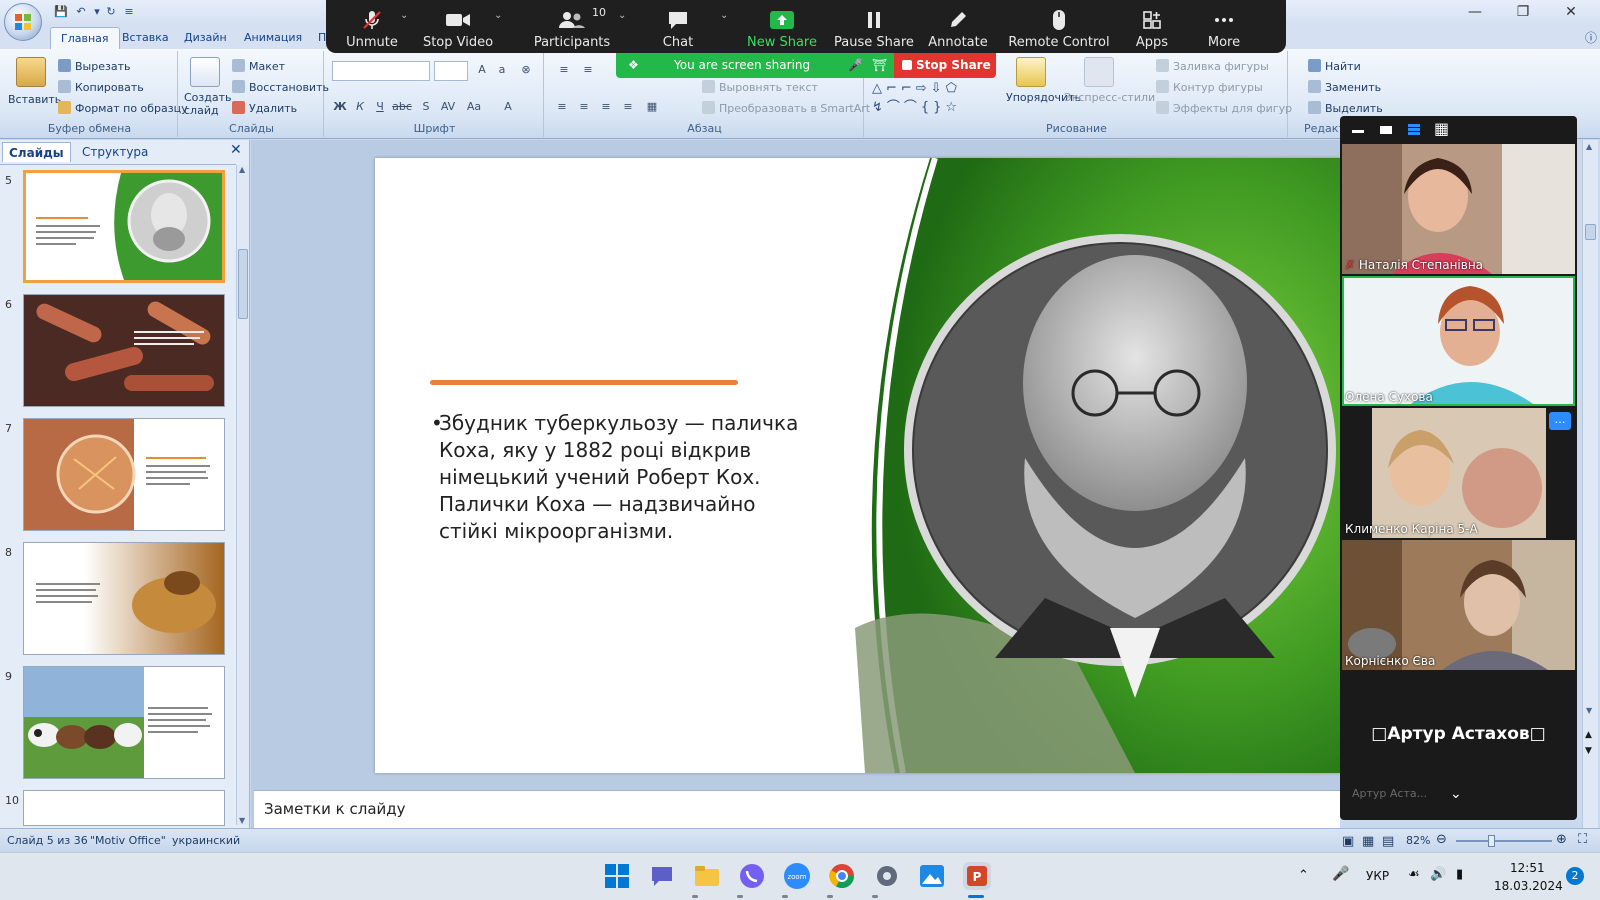 This screenshot has height=900, width=1600. Describe the element at coordinates (36, 152) in the screenshot. I see `tab-slides: Слайды` at that location.